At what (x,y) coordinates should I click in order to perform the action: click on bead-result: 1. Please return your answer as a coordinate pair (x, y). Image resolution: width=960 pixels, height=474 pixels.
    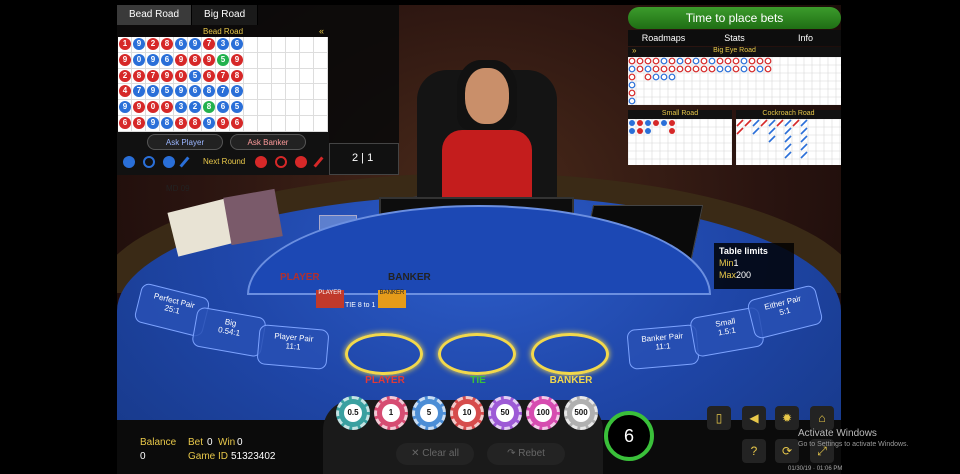
    Looking at the image, I should click on (125, 44).